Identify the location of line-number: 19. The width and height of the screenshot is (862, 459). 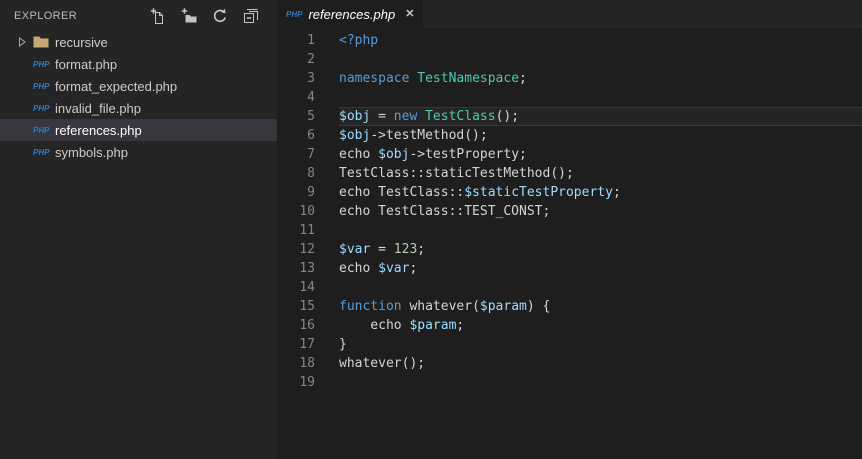
(307, 382).